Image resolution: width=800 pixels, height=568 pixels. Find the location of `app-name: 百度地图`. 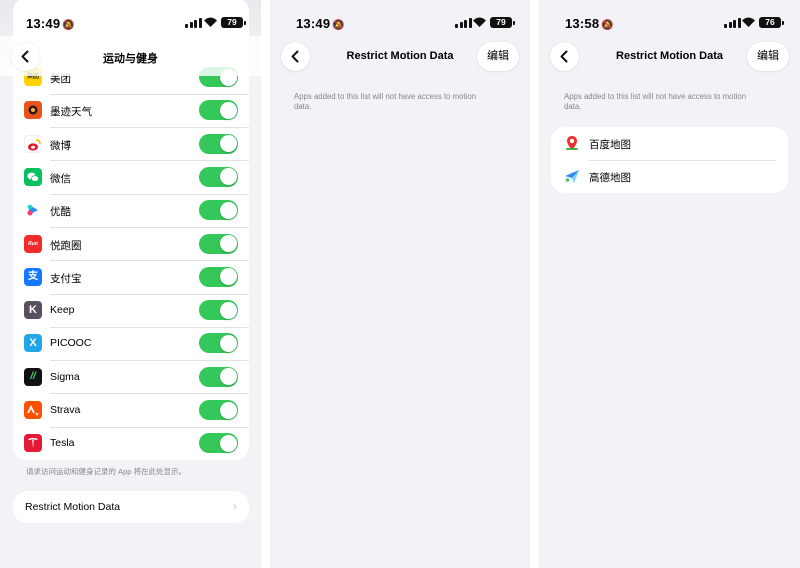

app-name: 百度地图 is located at coordinates (610, 145).